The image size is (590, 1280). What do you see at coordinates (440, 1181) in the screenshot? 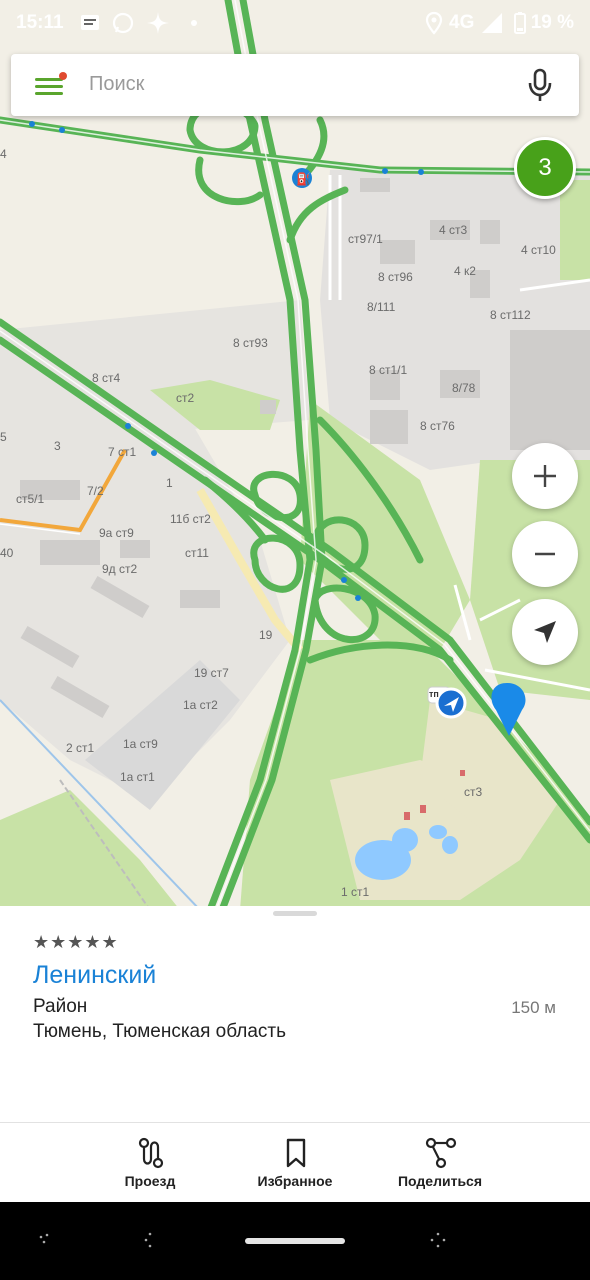
I see `share-label: Поделиться` at bounding box center [440, 1181].